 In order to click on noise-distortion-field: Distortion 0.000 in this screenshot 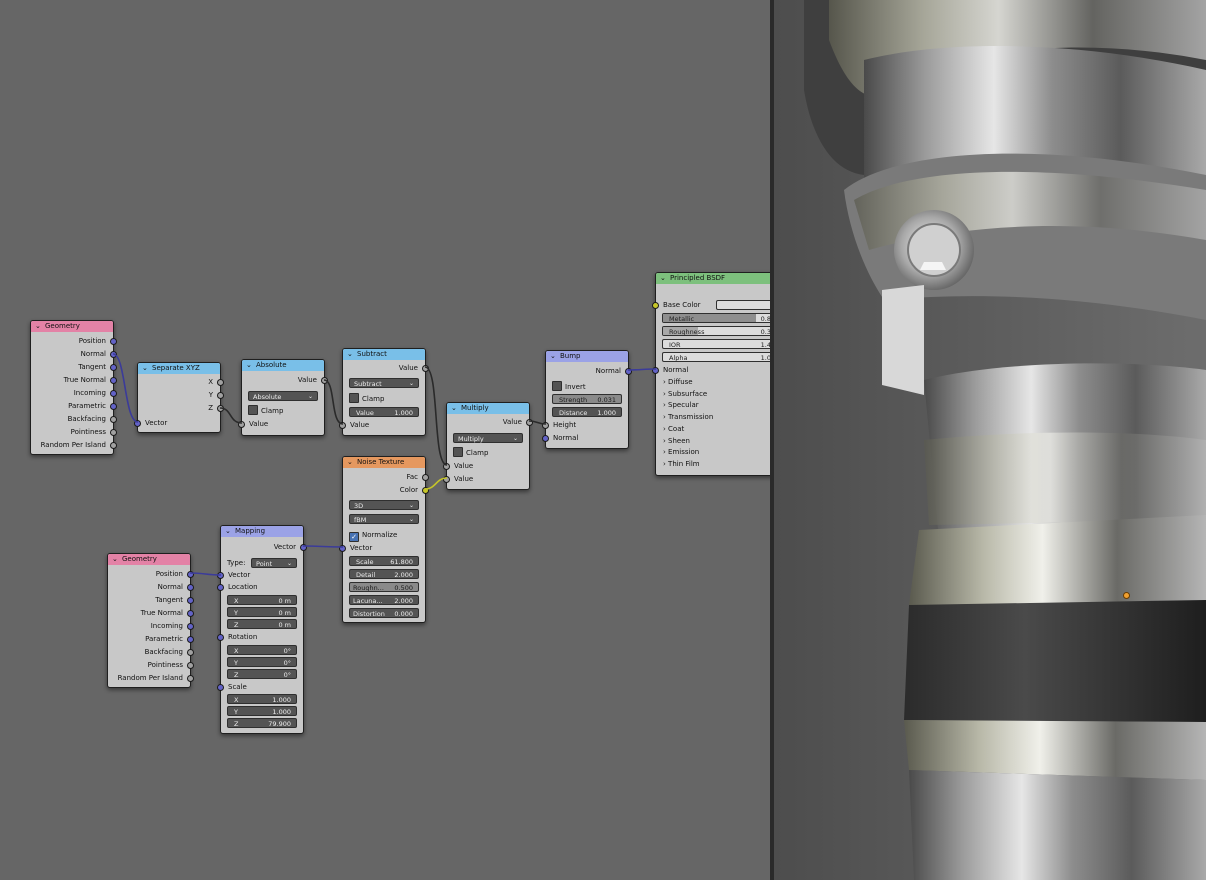, I will do `click(384, 613)`.